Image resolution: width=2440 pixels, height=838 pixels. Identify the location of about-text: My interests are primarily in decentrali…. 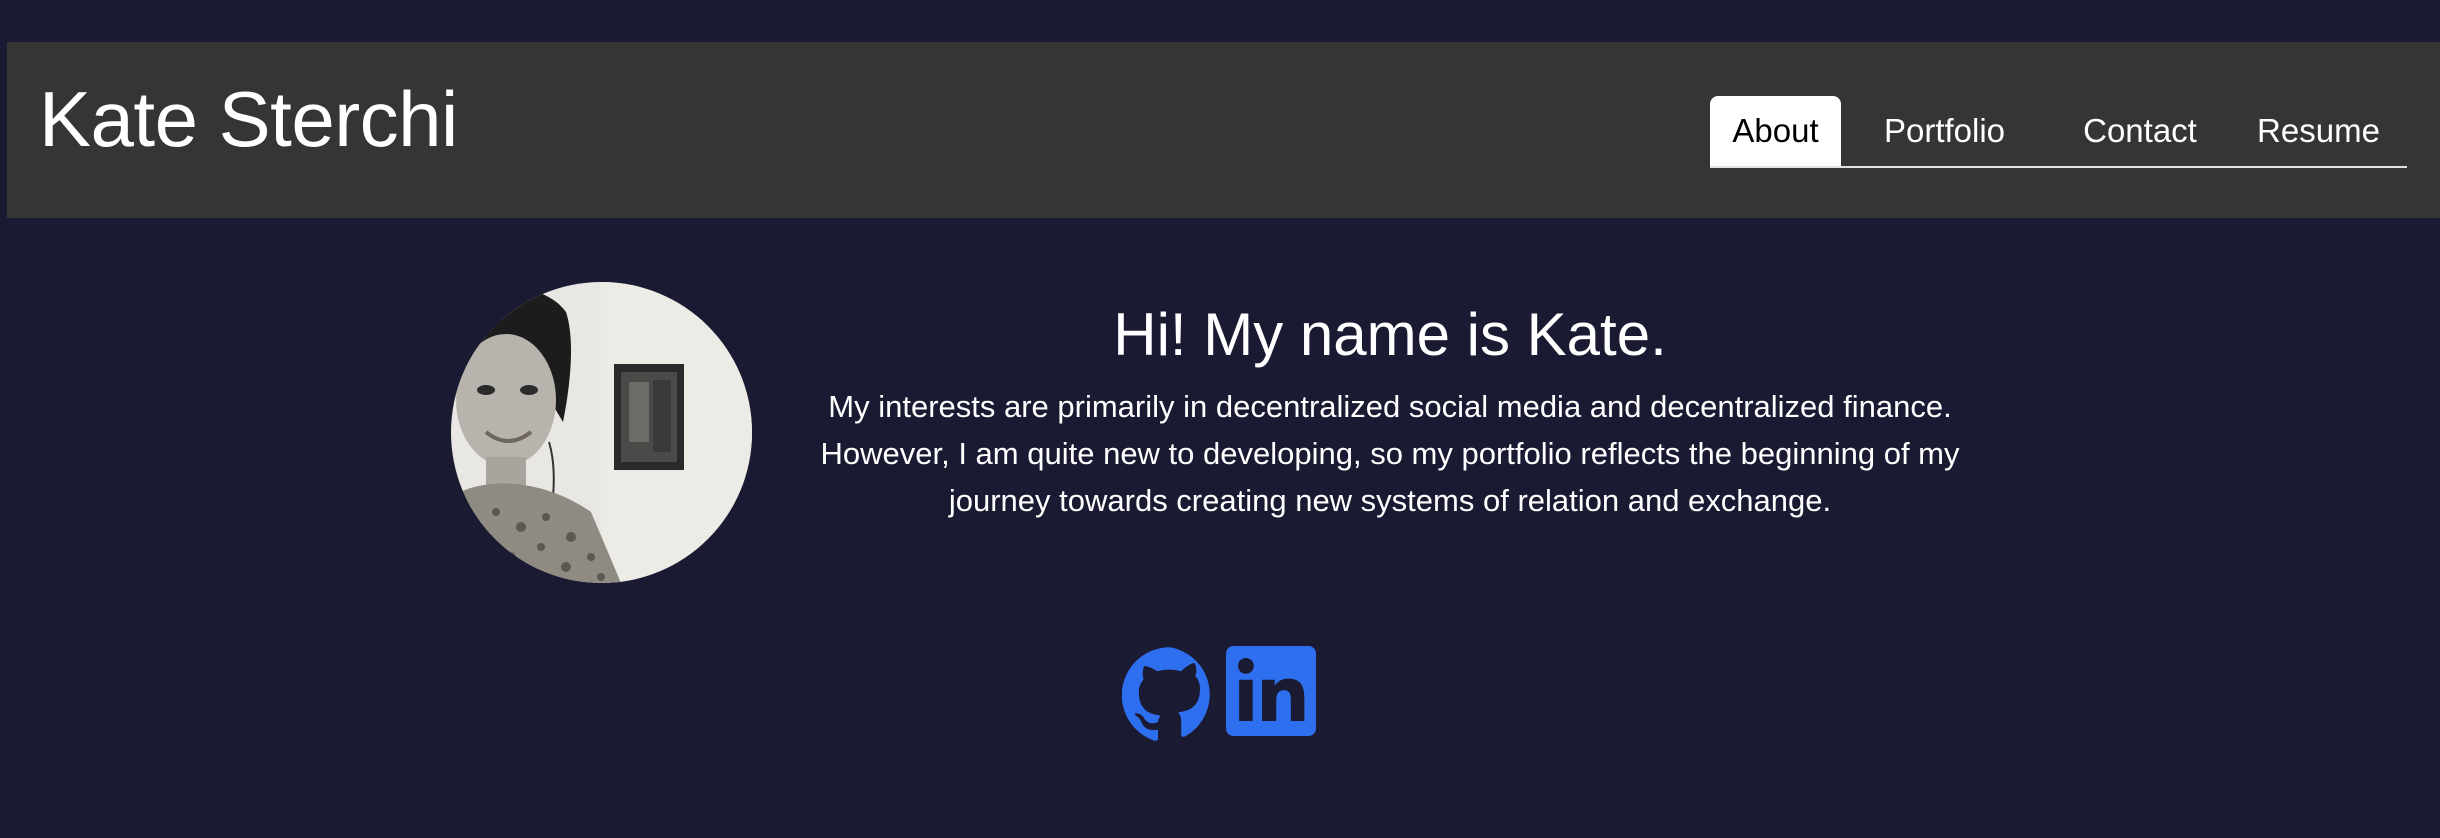
(1390, 453).